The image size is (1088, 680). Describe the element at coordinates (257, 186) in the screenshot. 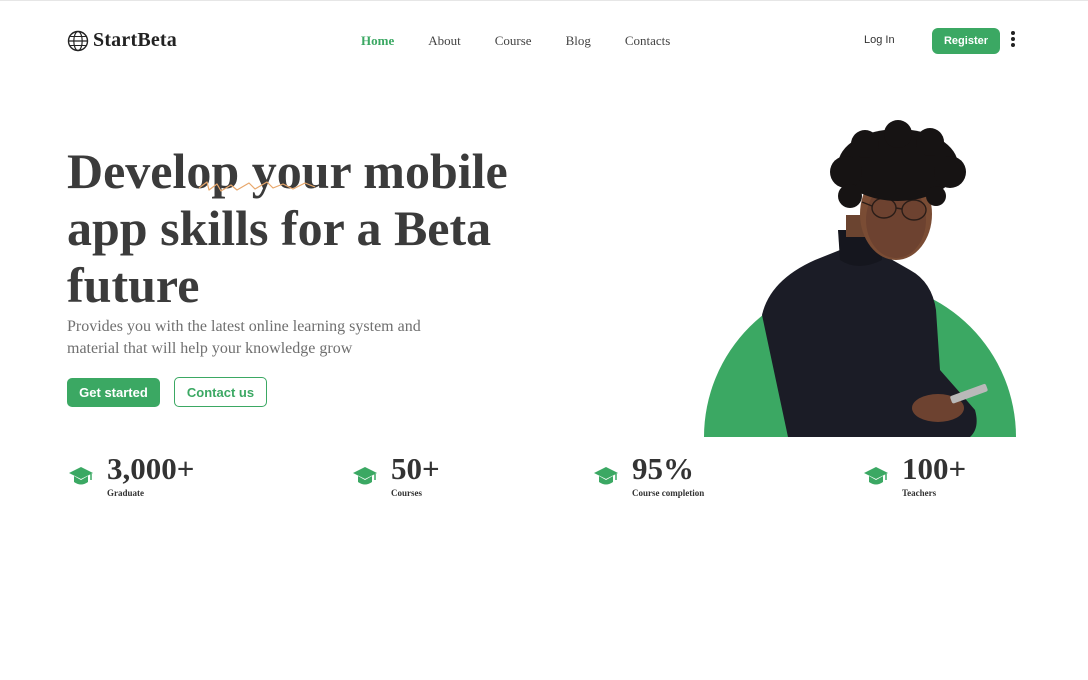

I see `squiggle-decoration` at that location.